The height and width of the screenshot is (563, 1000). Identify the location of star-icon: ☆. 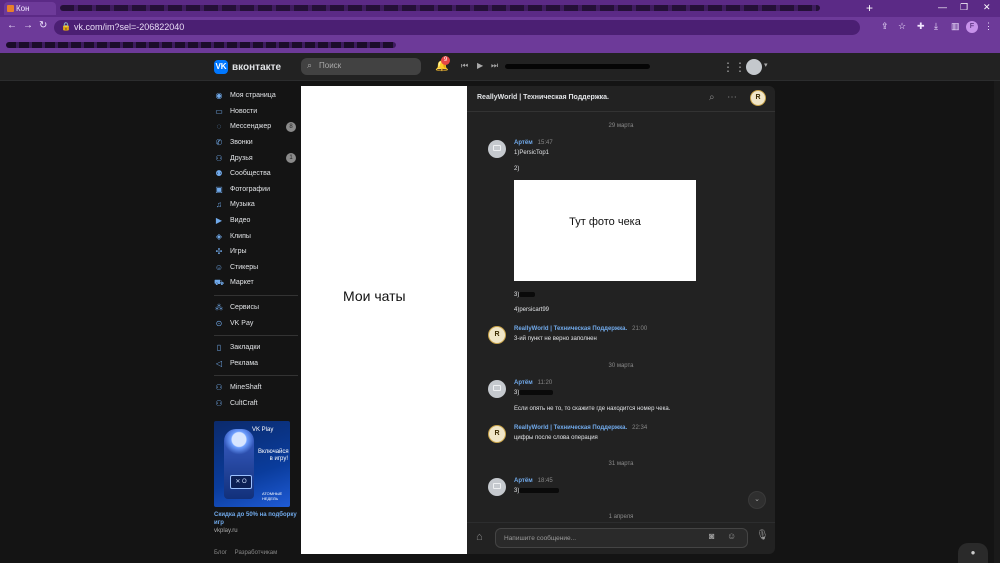
(902, 26).